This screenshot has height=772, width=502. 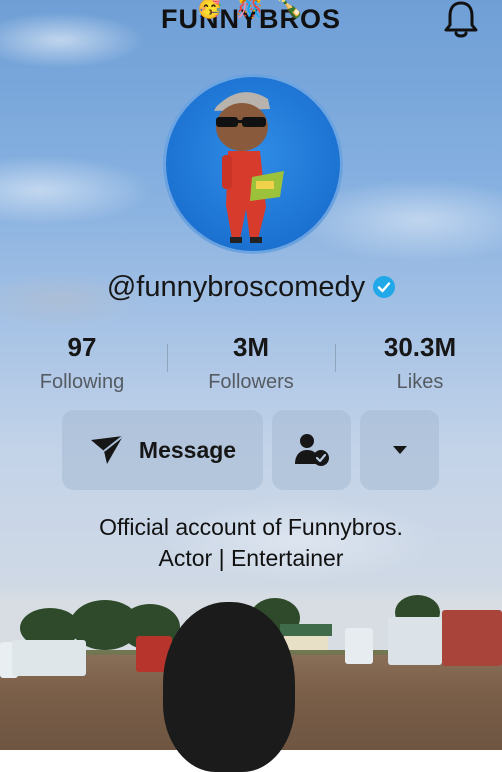 I want to click on caret-down-icon, so click(x=399, y=450).